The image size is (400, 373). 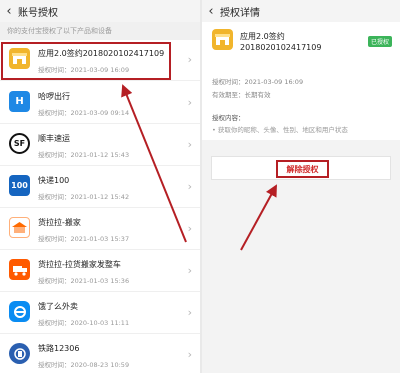 What do you see at coordinates (19, 101) in the screenshot?
I see `hello-bike-icon: H` at bounding box center [19, 101].